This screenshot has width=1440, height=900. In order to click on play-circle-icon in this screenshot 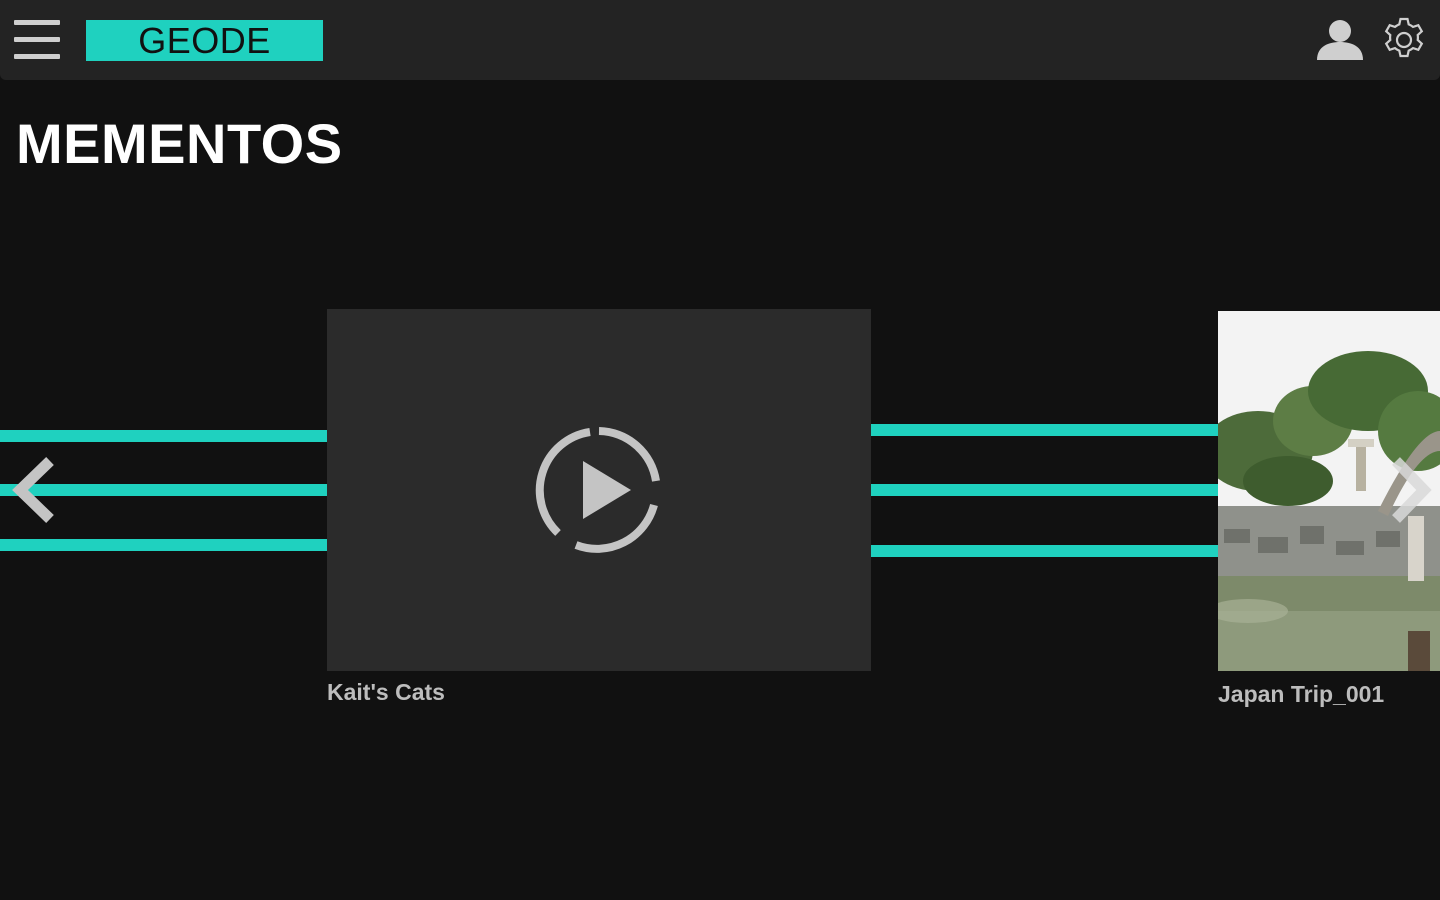, I will do `click(599, 490)`.